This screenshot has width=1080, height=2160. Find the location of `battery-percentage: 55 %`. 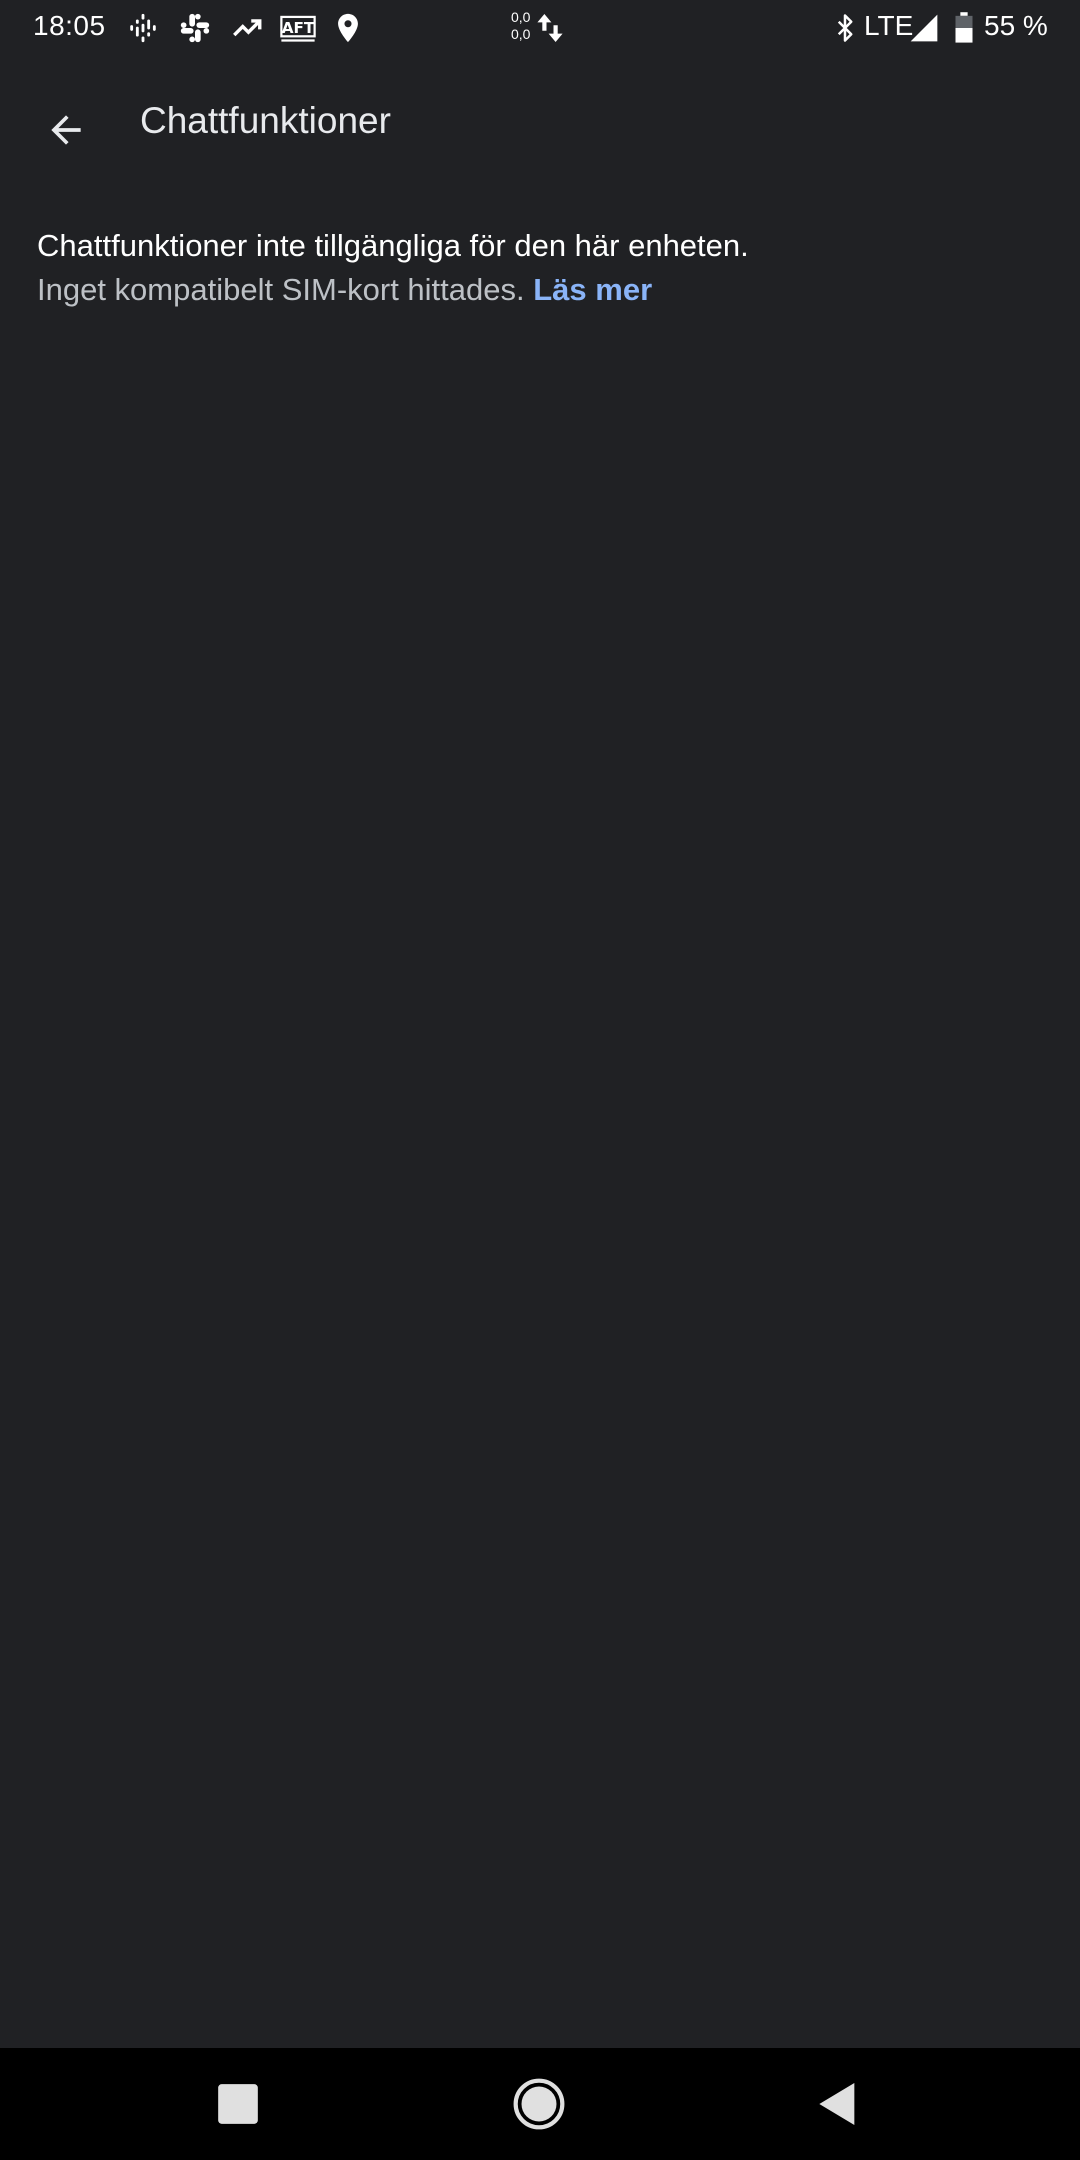

battery-percentage: 55 % is located at coordinates (1016, 25).